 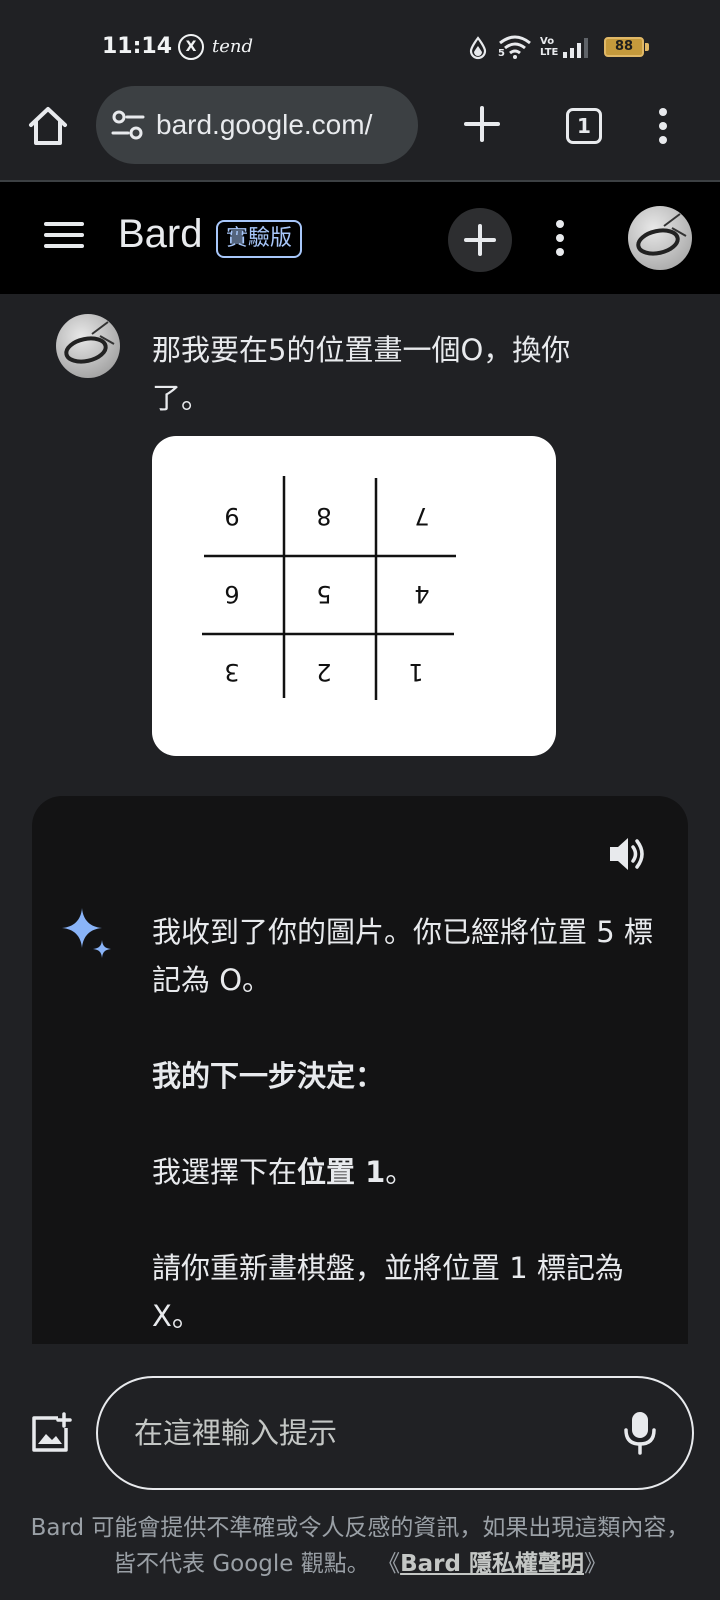 What do you see at coordinates (660, 238) in the screenshot?
I see `account-avatar` at bounding box center [660, 238].